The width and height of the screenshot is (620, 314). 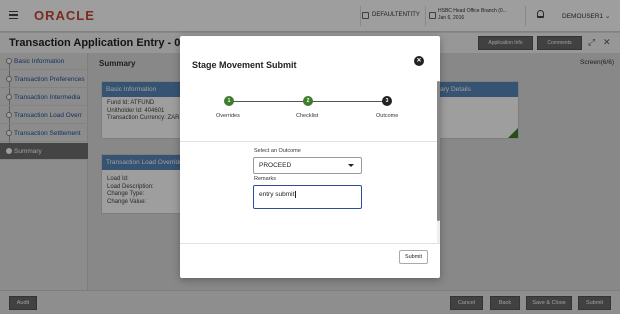 I want to click on close-icon: ✕, so click(x=419, y=61).